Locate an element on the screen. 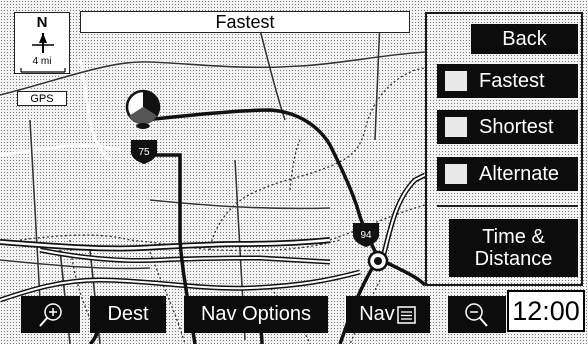  zoom-in-icon is located at coordinates (50, 314).